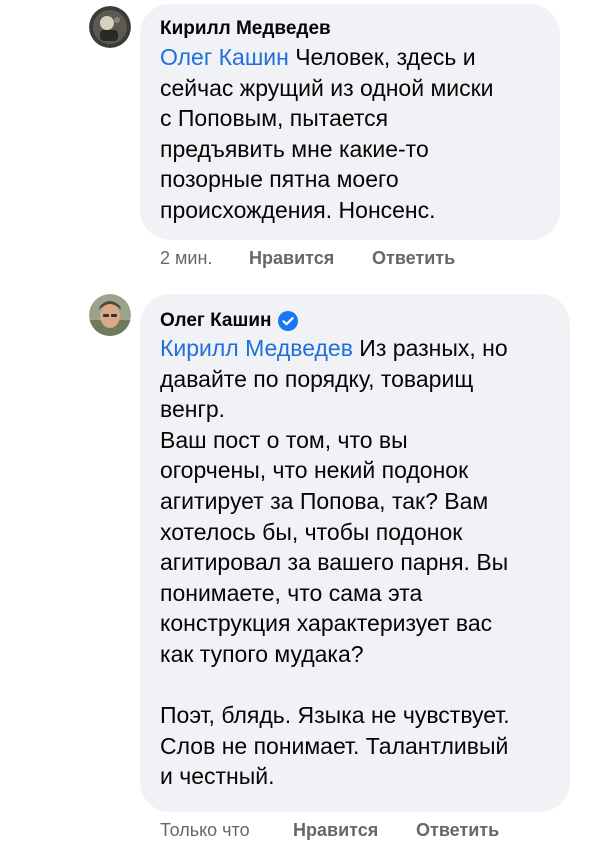 The width and height of the screenshot is (591, 855). Describe the element at coordinates (224, 57) in the screenshot. I see `mention-link: Олег Кашин` at that location.